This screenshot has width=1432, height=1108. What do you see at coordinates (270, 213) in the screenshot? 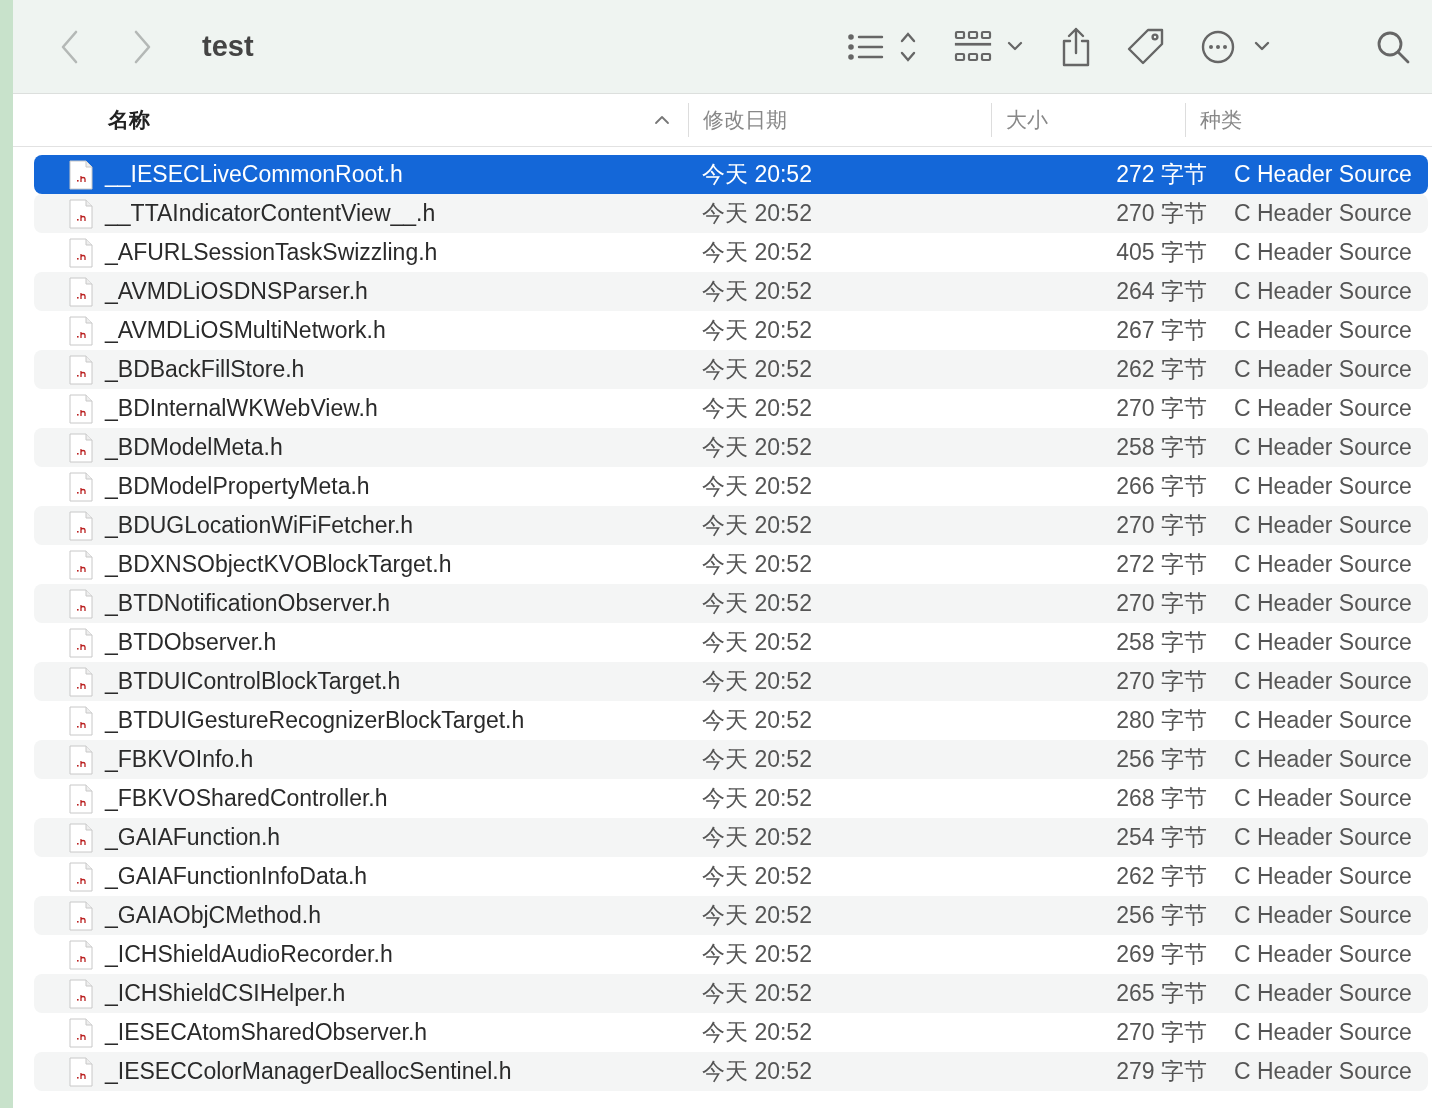
I see `file-name: __TTAIndicatorContentView__.h` at bounding box center [270, 213].